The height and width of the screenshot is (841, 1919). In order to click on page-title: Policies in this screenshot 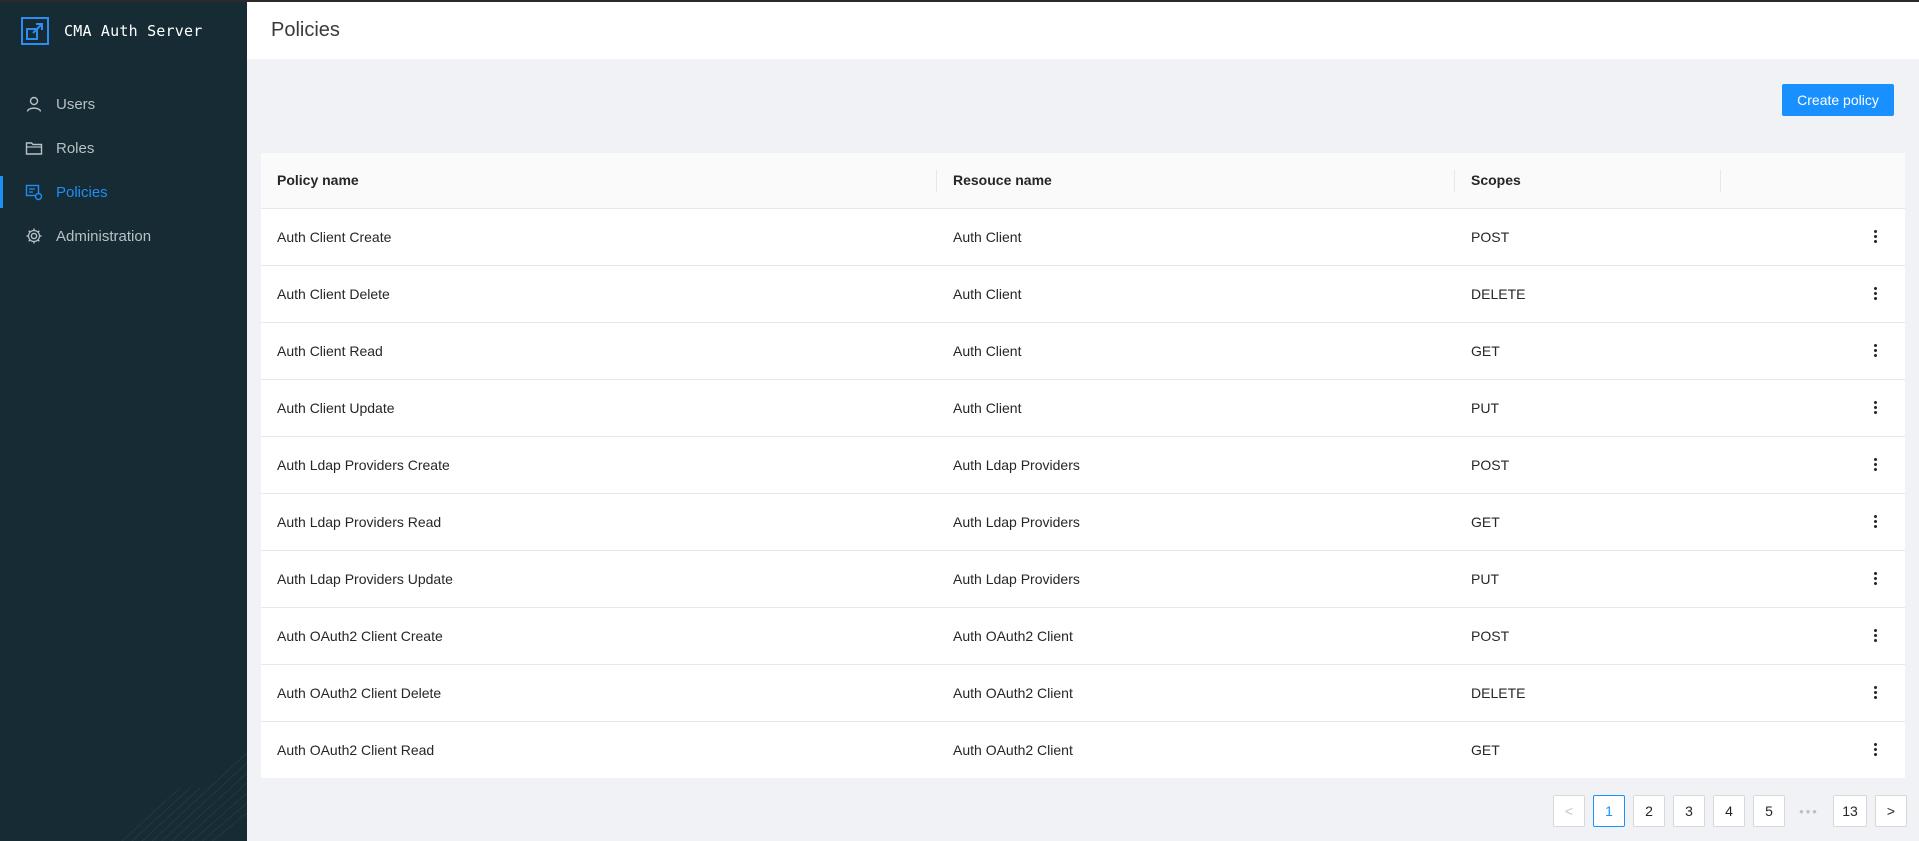, I will do `click(305, 30)`.